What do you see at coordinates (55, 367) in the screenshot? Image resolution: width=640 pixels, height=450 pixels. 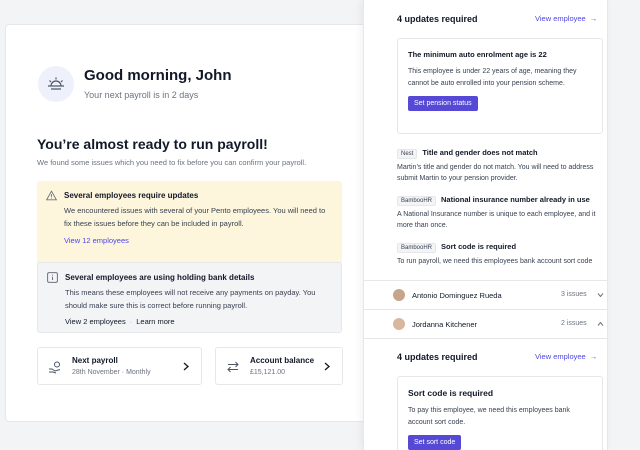 I see `payroll-hand-icon` at bounding box center [55, 367].